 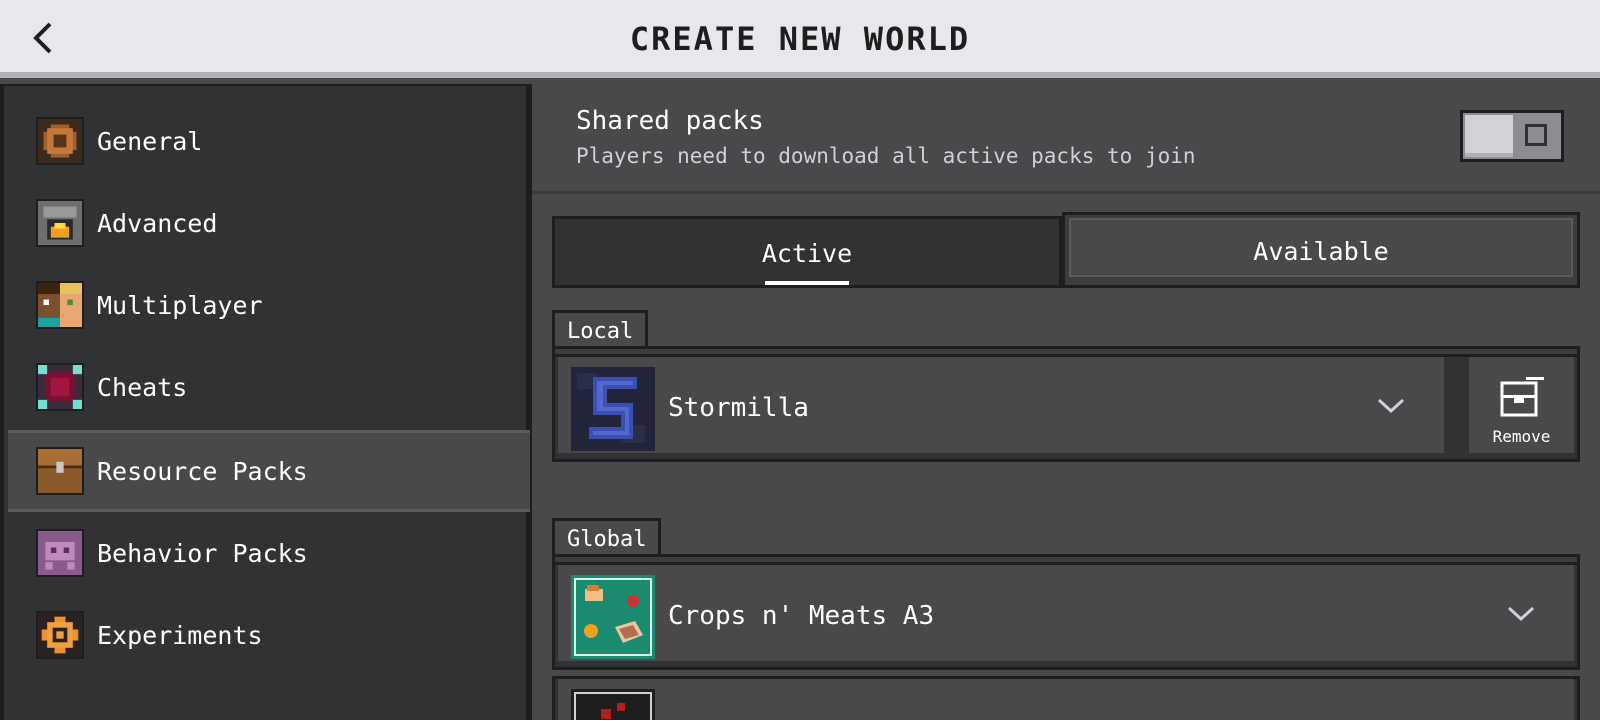 What do you see at coordinates (269, 635) in the screenshot?
I see `sidebar-item-experiments: Experiments` at bounding box center [269, 635].